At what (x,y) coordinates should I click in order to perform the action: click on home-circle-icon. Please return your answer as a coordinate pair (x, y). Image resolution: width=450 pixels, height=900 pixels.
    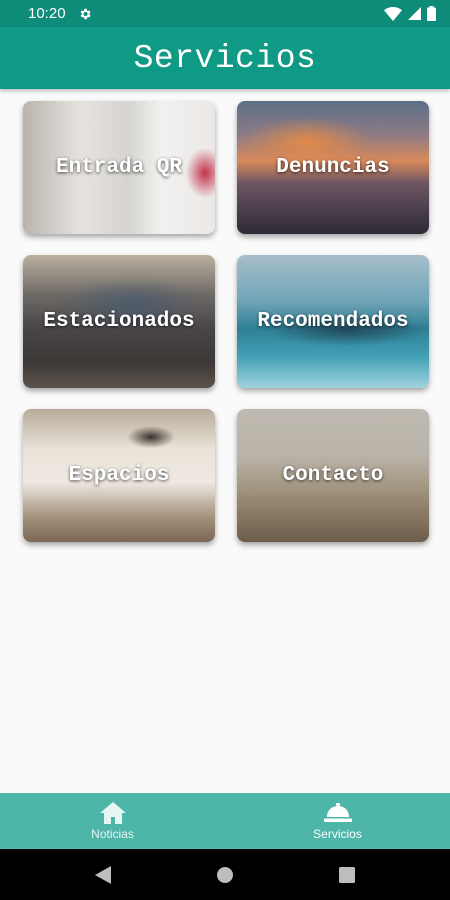
    Looking at the image, I should click on (225, 874).